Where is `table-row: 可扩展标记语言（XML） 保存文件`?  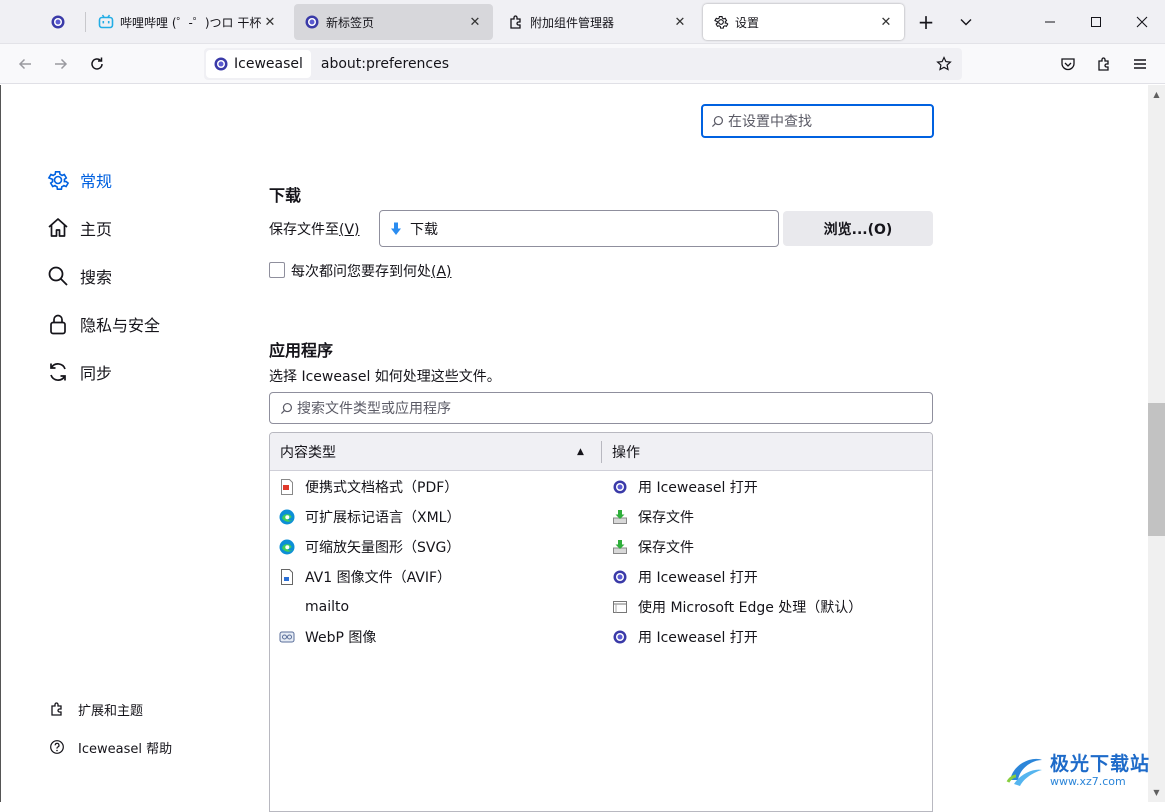 table-row: 可扩展标记语言（XML） 保存文件 is located at coordinates (601, 517).